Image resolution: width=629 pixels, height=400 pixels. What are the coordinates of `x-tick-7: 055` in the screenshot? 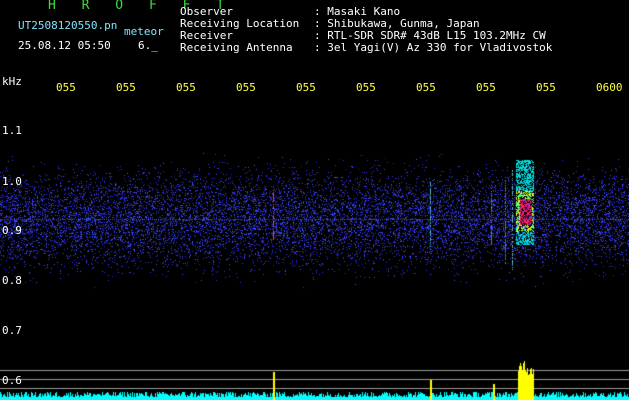 It's located at (426, 87).